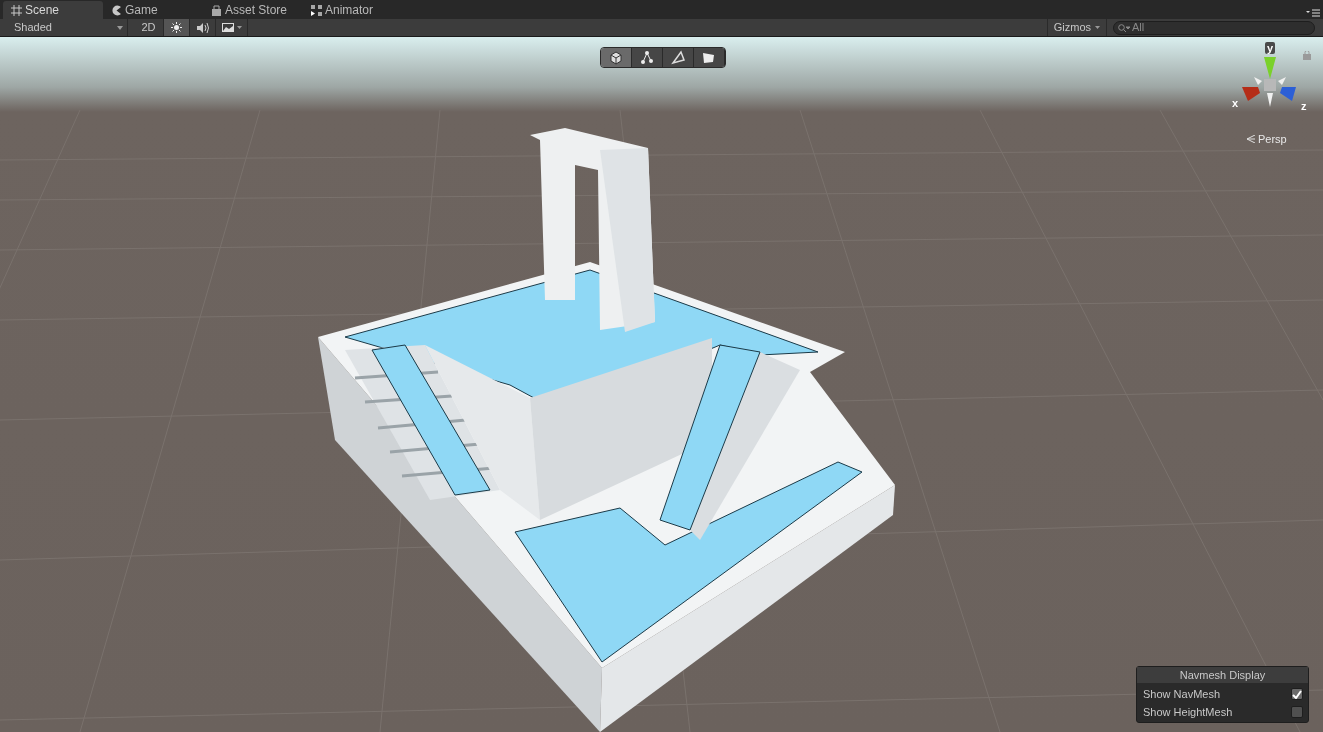 The width and height of the screenshot is (1323, 732). I want to click on speaker-icon, so click(202, 27).